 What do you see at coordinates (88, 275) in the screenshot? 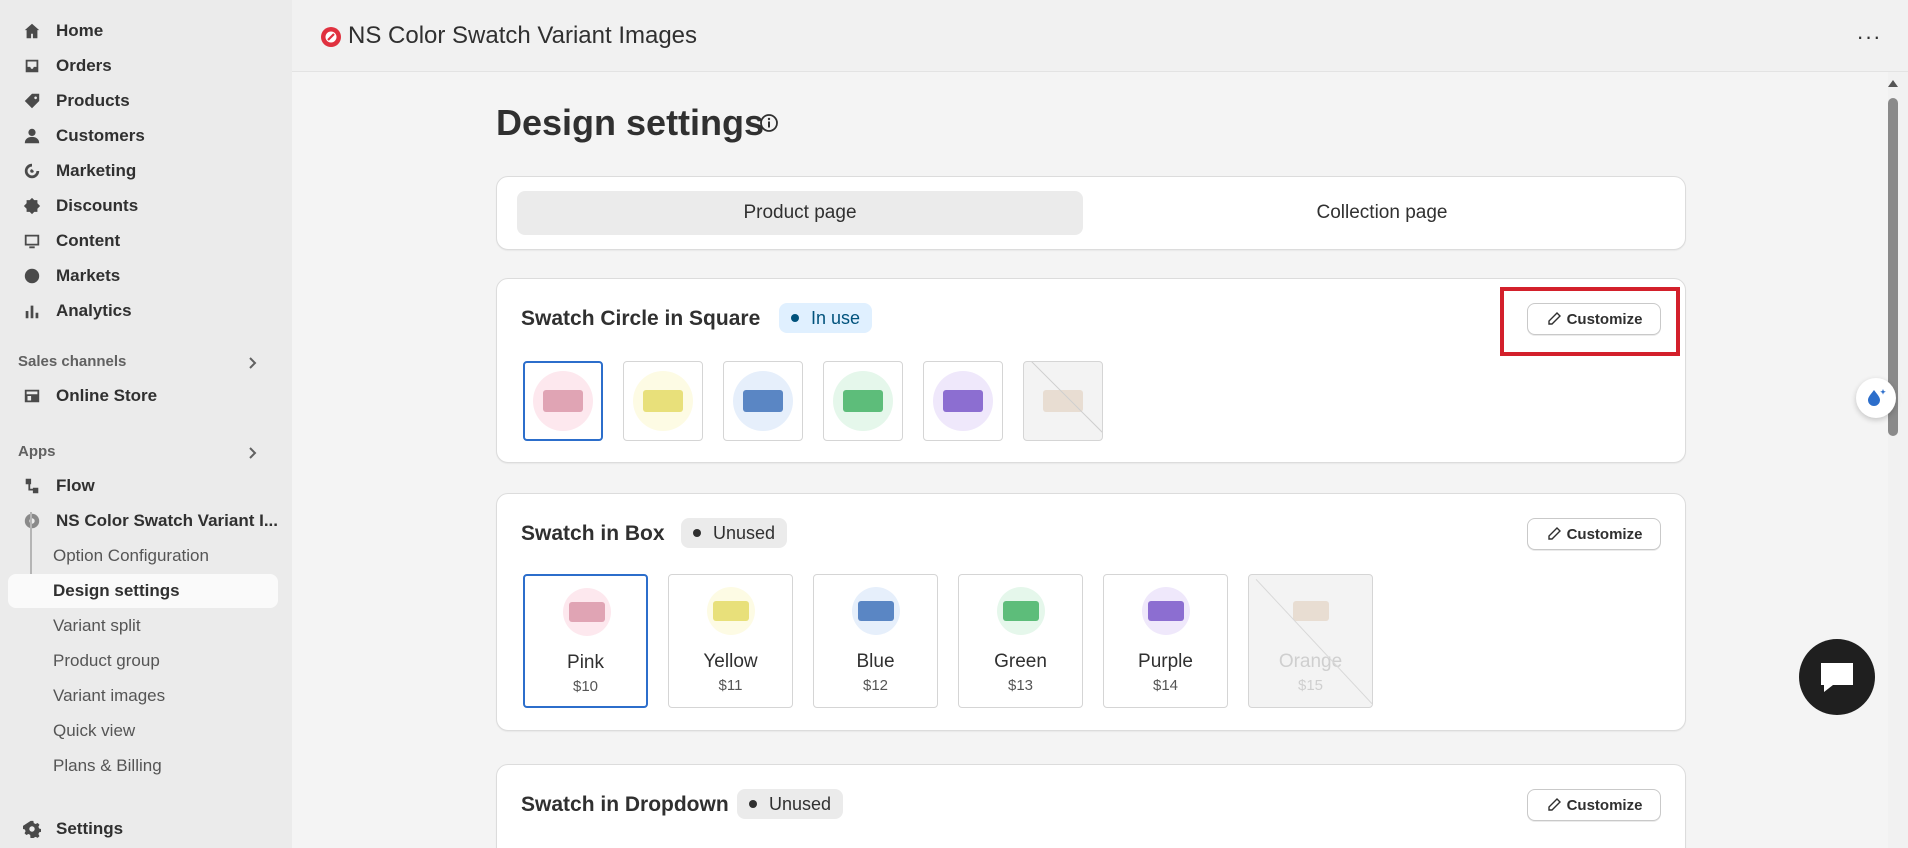
I see `sidebar-item-label: Markets` at bounding box center [88, 275].